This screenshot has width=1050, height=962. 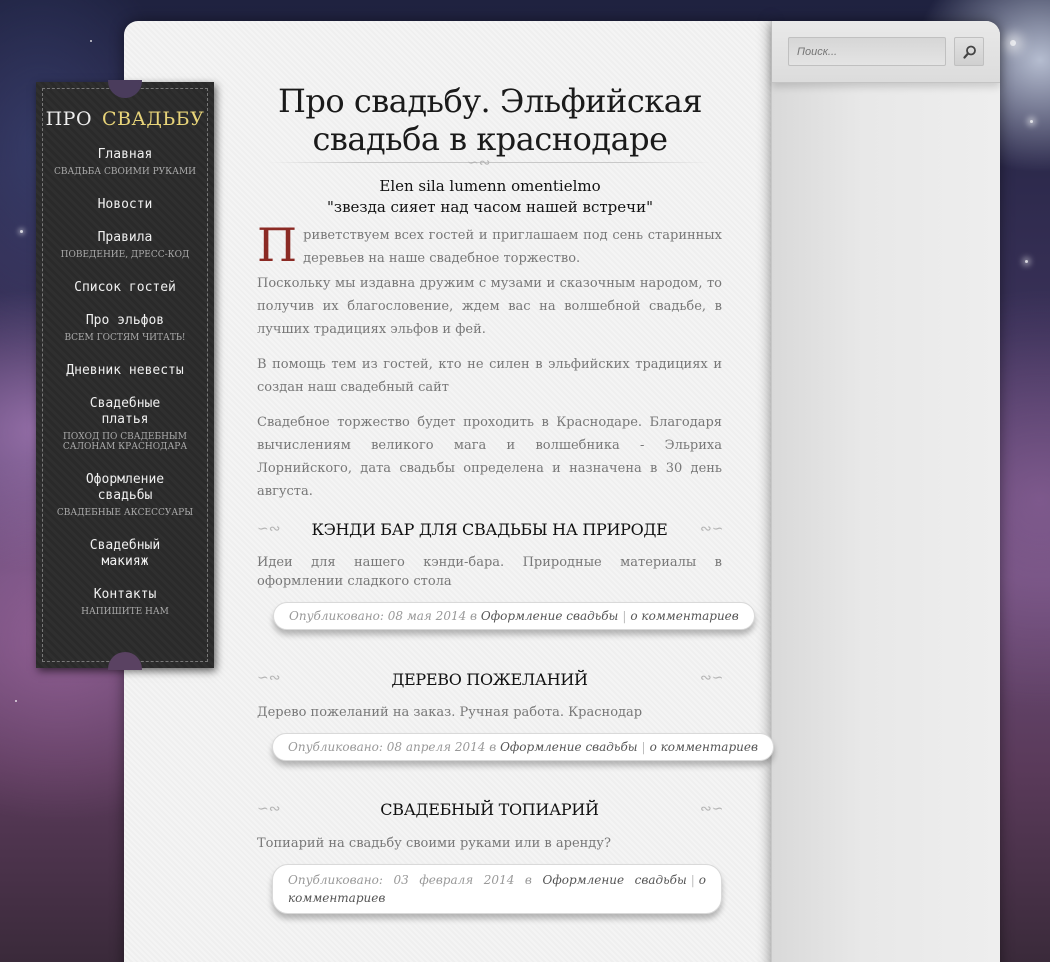 I want to click on post-date: Опубликовано: 08 мая 2014 в, so click(x=383, y=616).